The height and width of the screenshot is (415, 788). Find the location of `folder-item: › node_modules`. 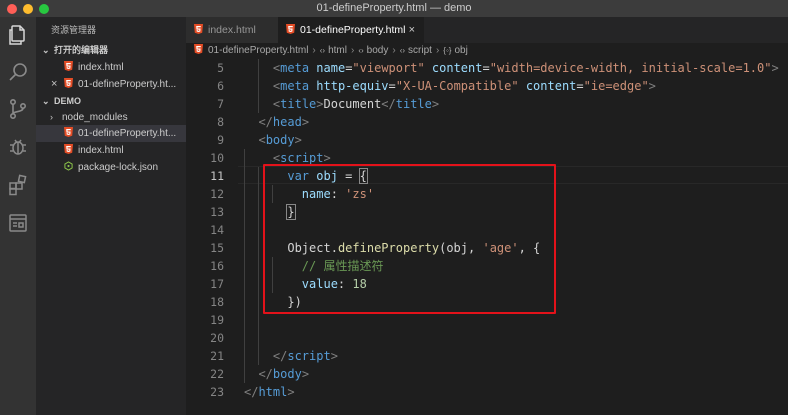

folder-item: › node_modules is located at coordinates (111, 117).